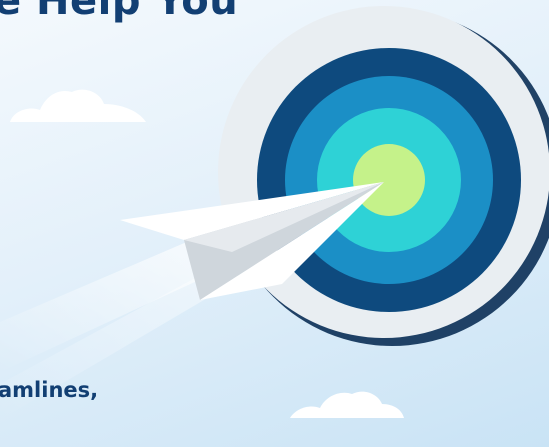  I want to click on hero-subline: amlines,, so click(49, 390).